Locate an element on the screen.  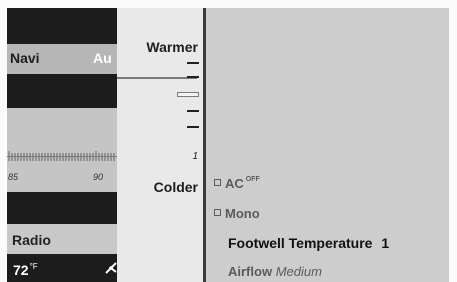
menu-item-airflow: Airflow Medium is located at coordinates (275, 271).